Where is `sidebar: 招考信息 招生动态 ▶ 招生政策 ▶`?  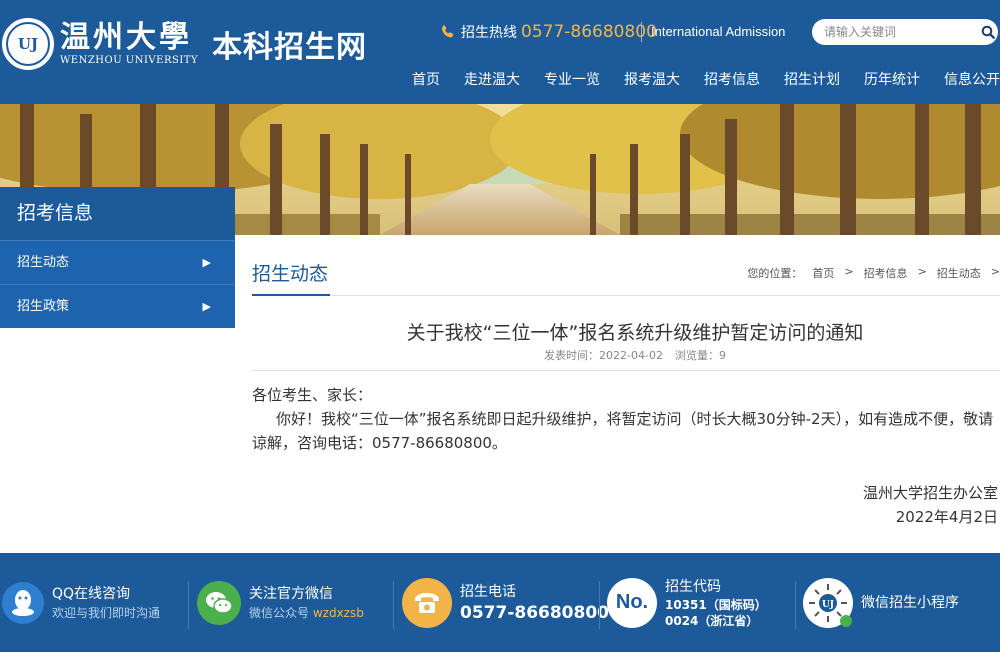 sidebar: 招考信息 招生动态 ▶ 招生政策 ▶ is located at coordinates (117, 257).